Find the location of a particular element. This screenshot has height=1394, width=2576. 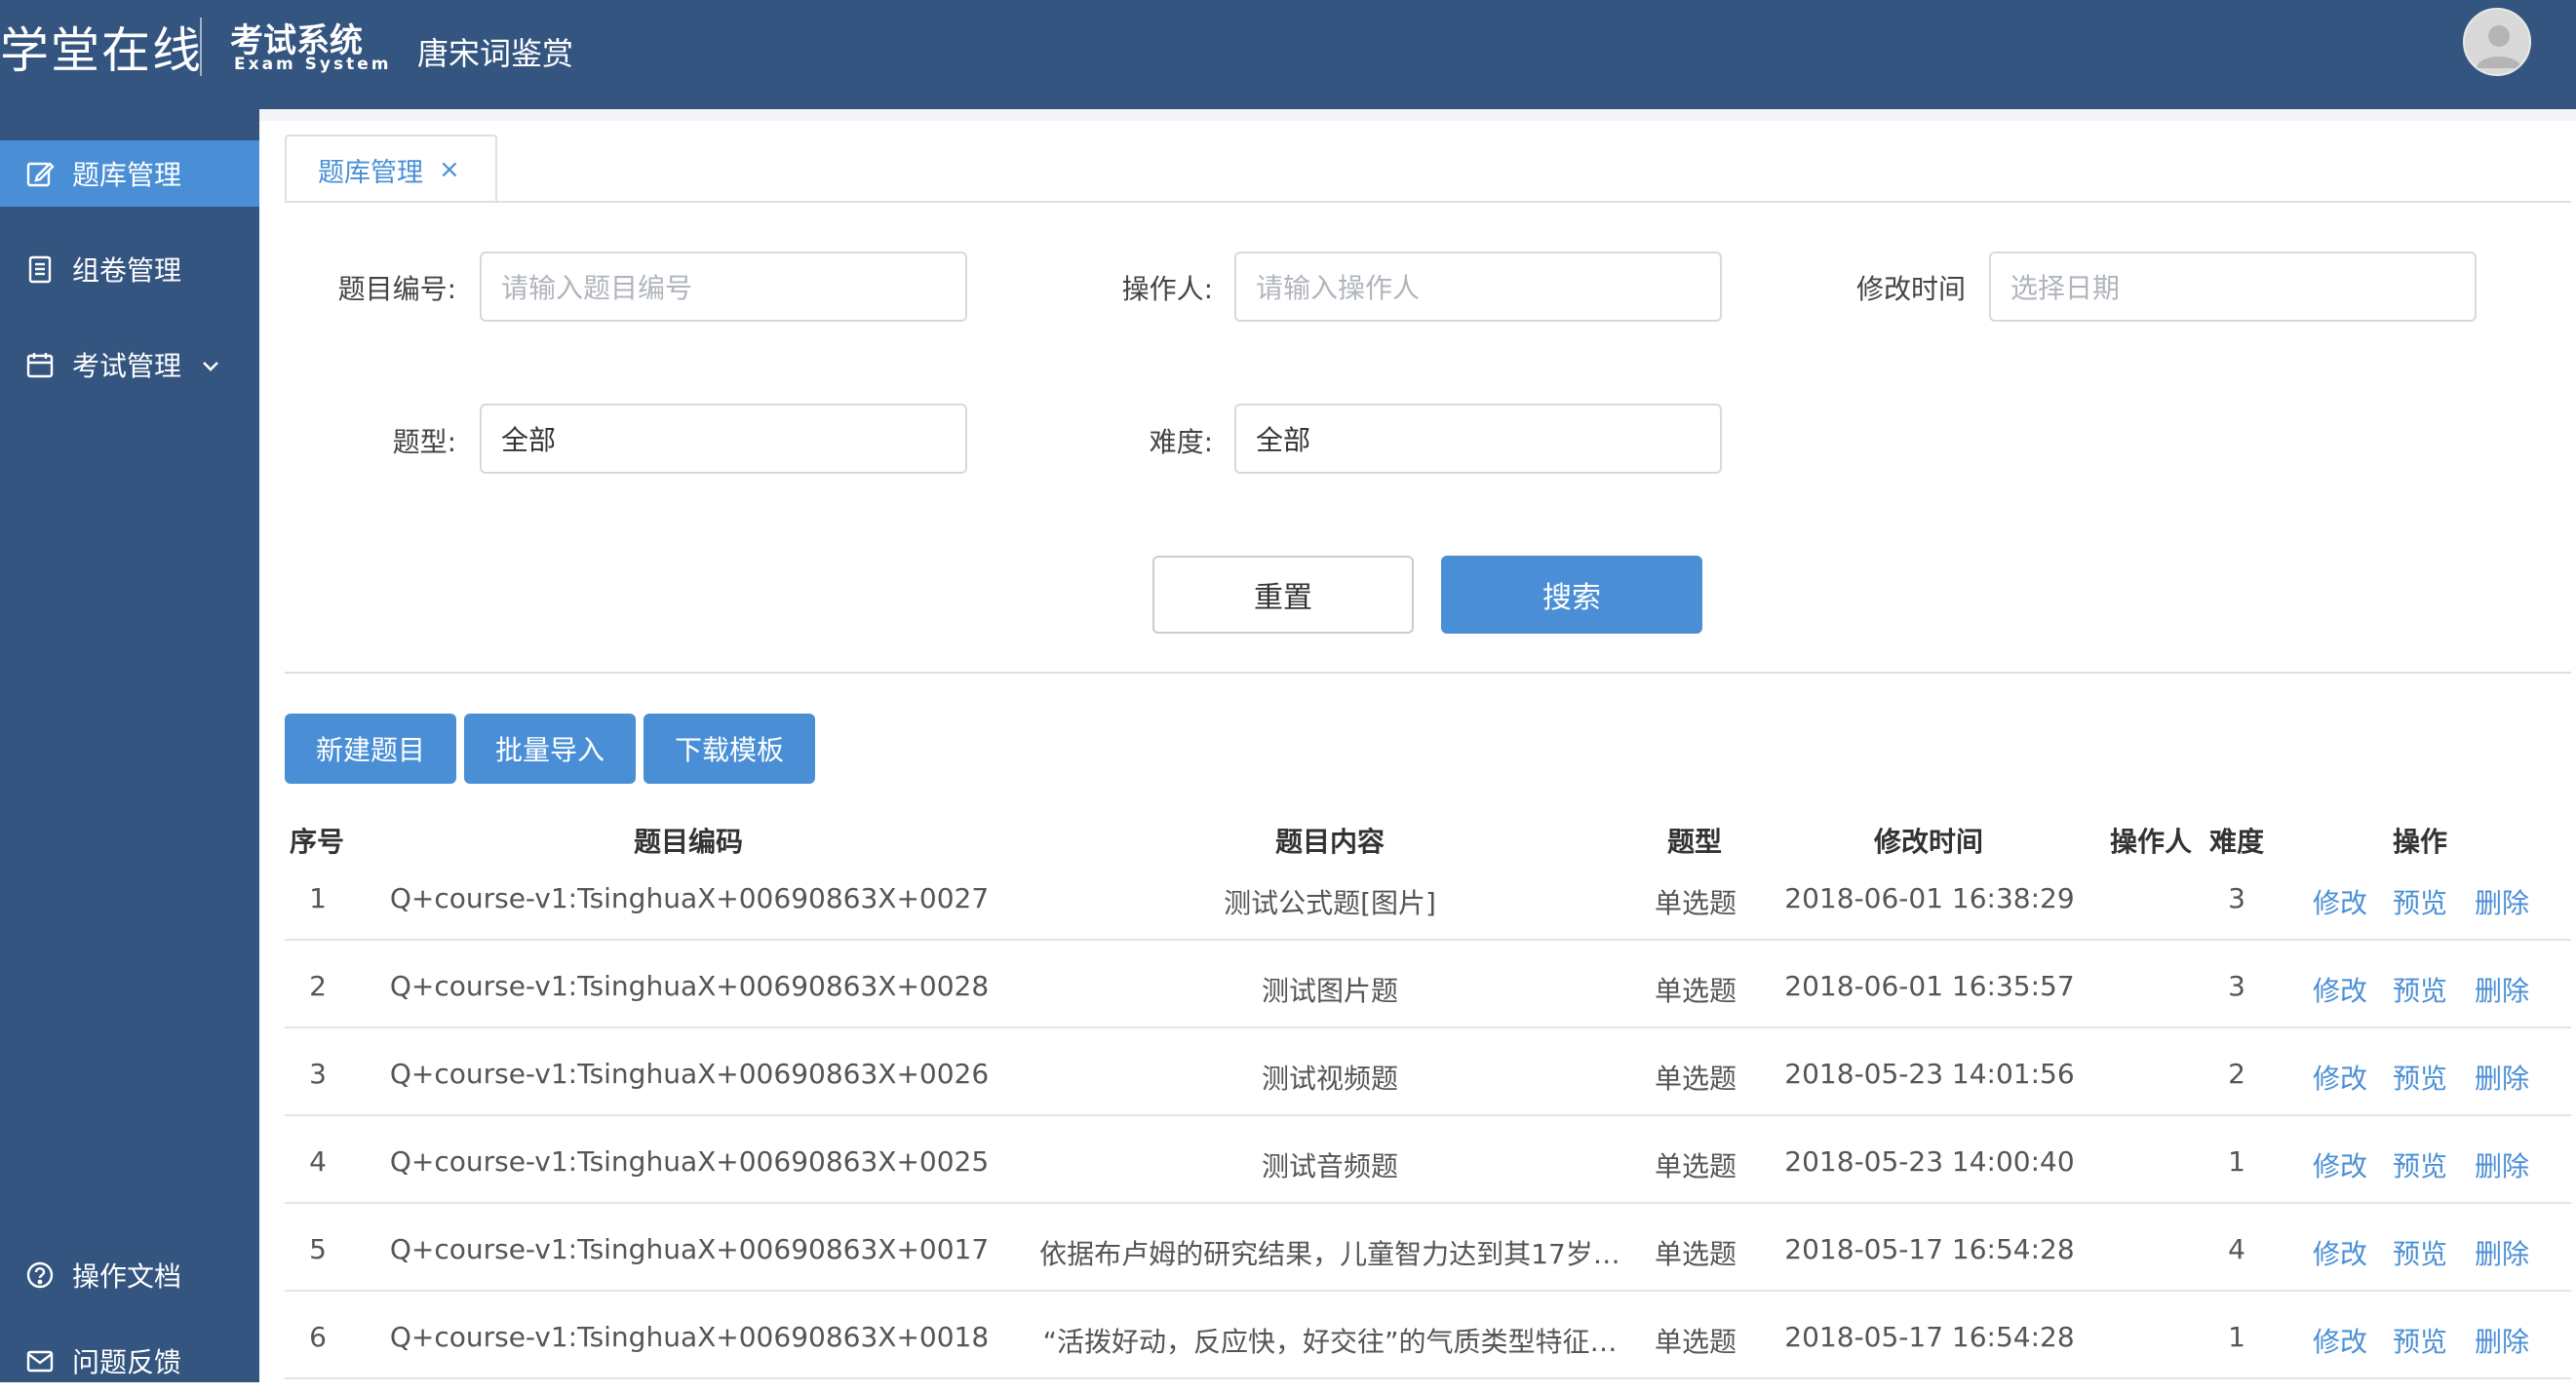

help-circle-icon is located at coordinates (40, 1275).